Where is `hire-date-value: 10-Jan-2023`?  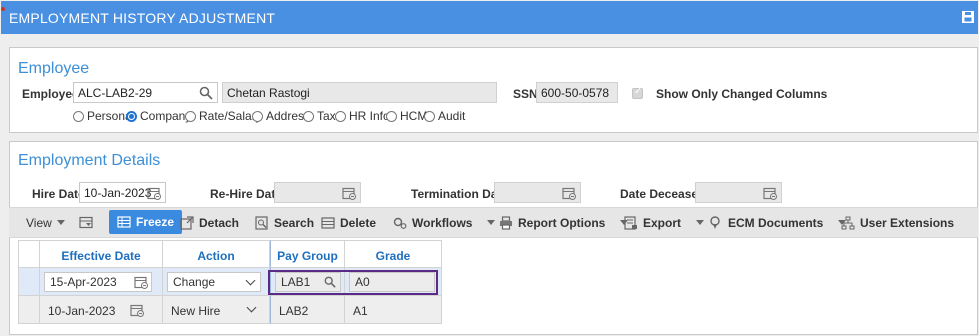 hire-date-value: 10-Jan-2023 is located at coordinates (118, 193).